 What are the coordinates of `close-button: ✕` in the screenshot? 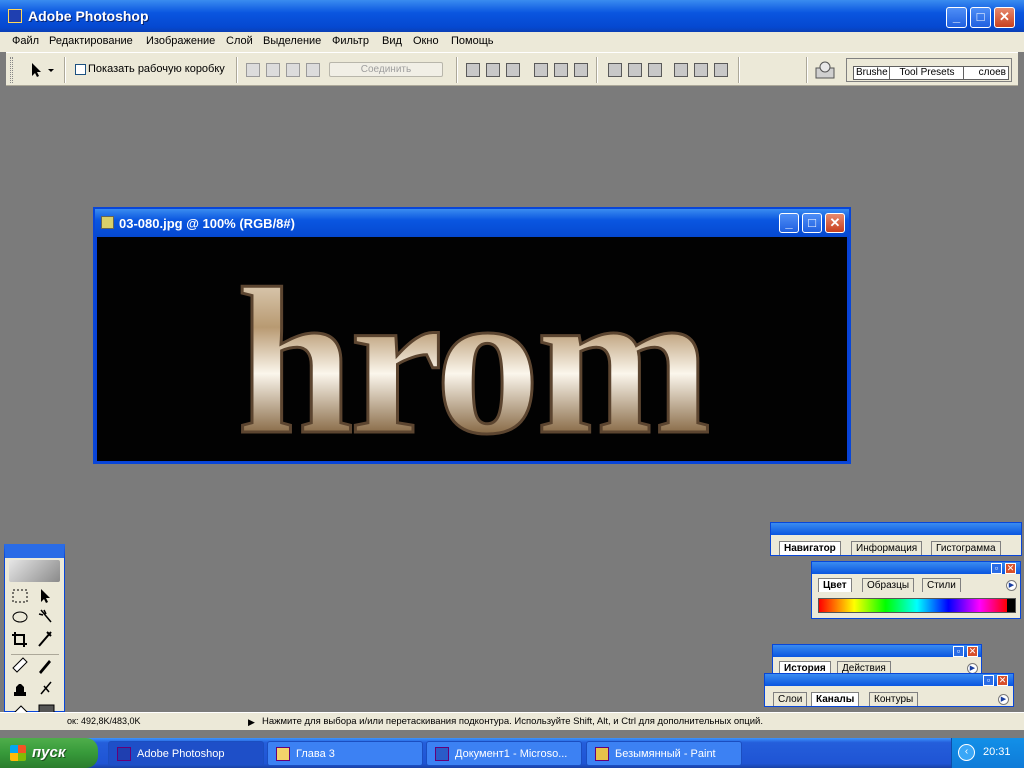 It's located at (1004, 17).